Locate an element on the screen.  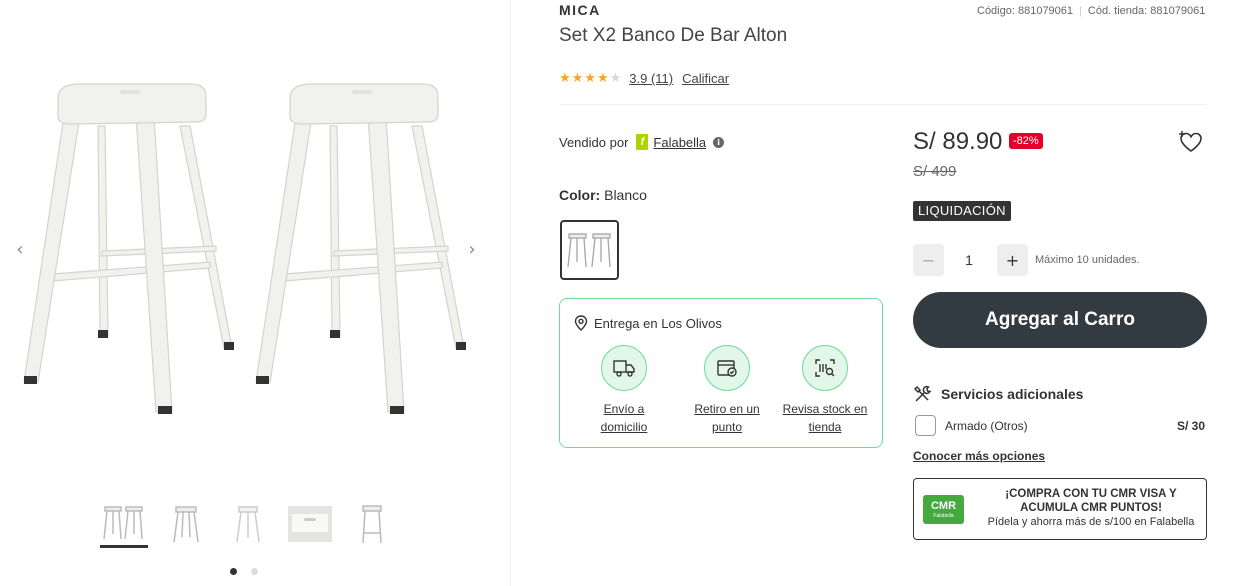
service-name: Armado (Otros) is located at coordinates (986, 425).